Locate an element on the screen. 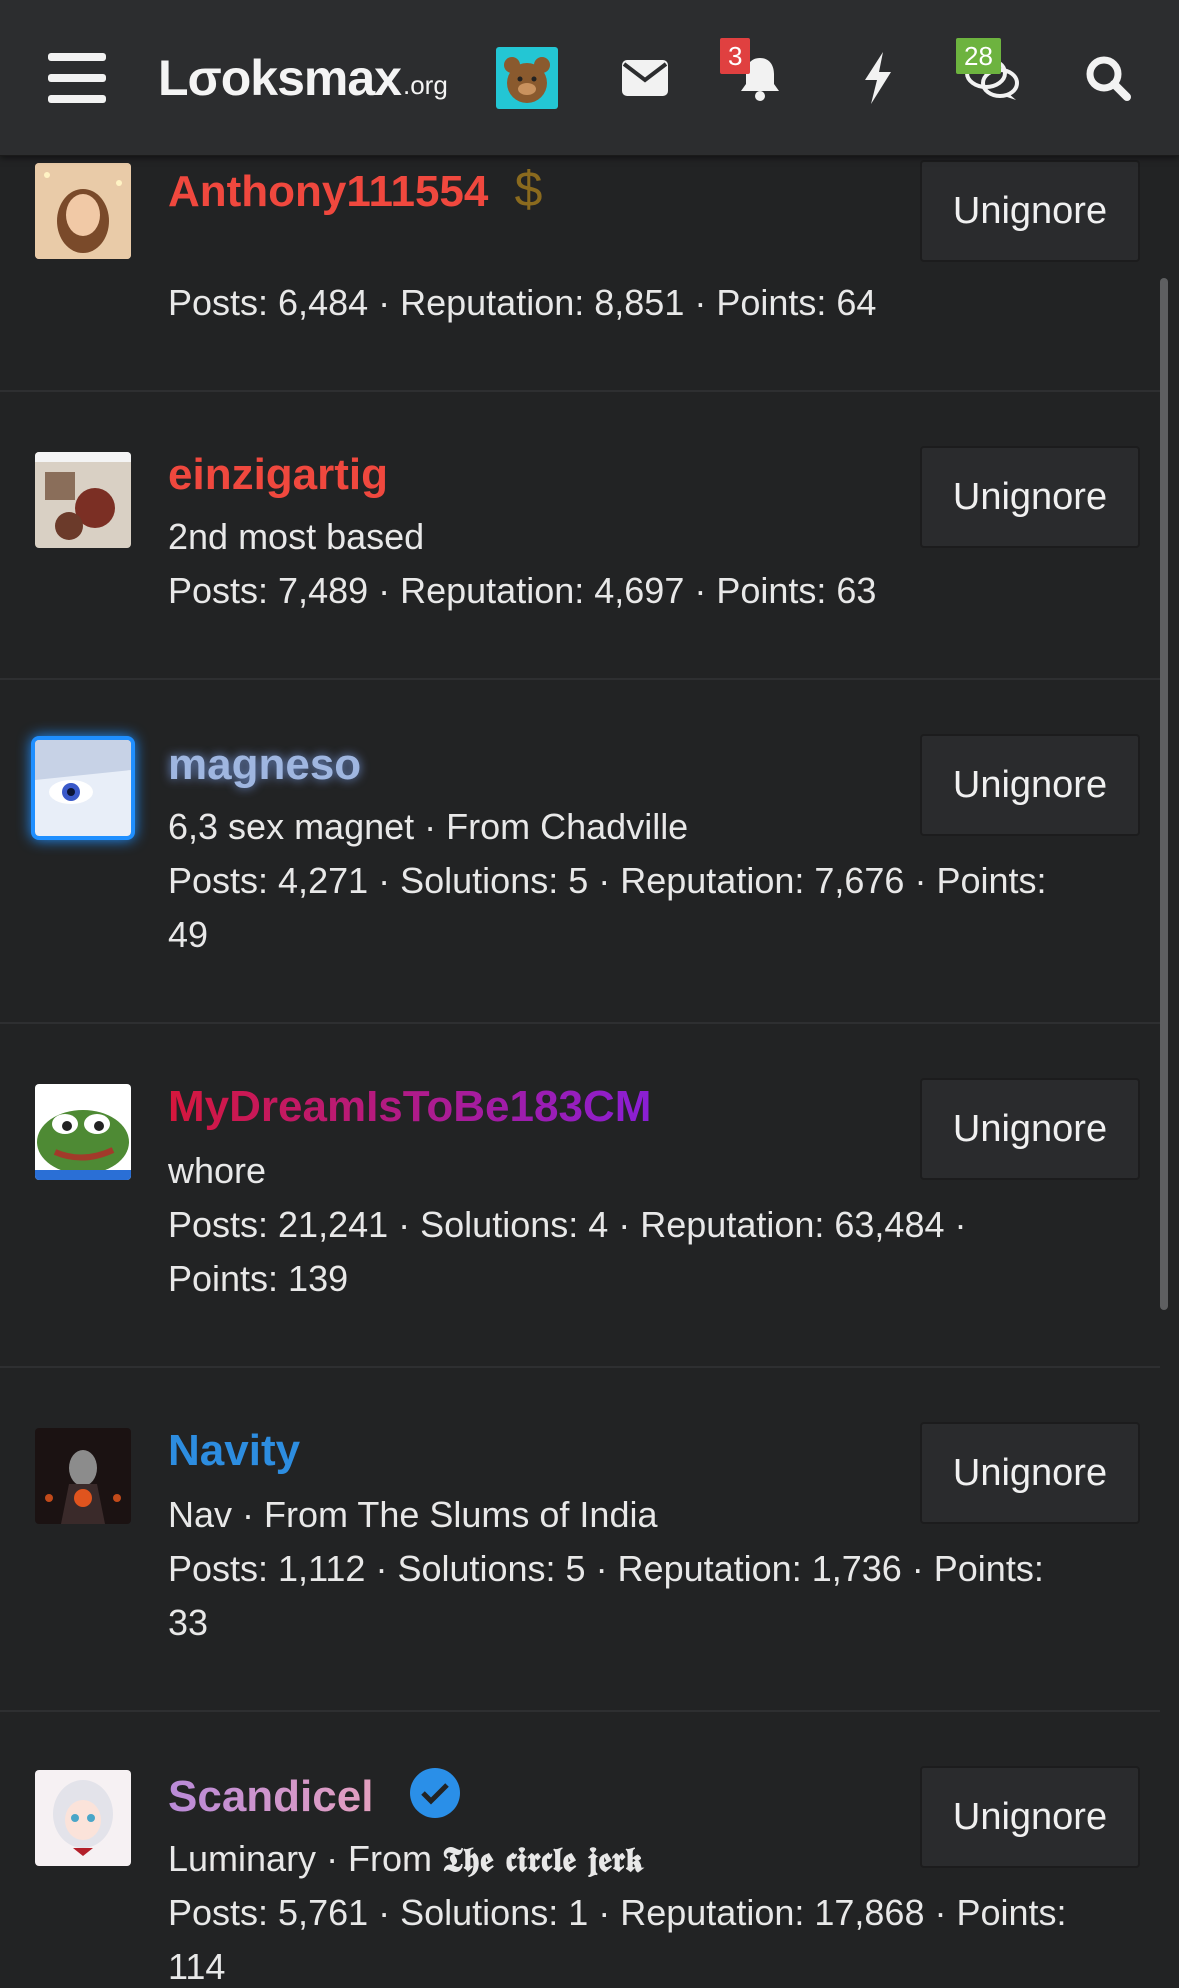 The width and height of the screenshot is (1179, 1988). notifications-badge: 3 is located at coordinates (735, 56).